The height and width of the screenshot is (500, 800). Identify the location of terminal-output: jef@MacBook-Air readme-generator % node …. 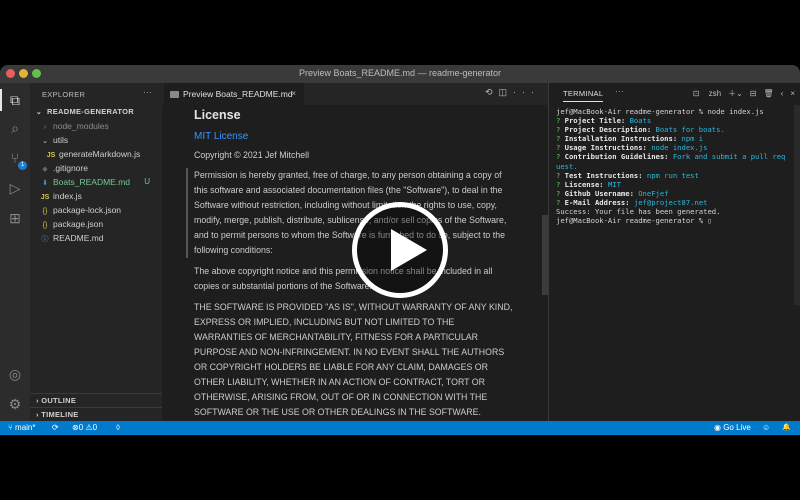
(676, 166).